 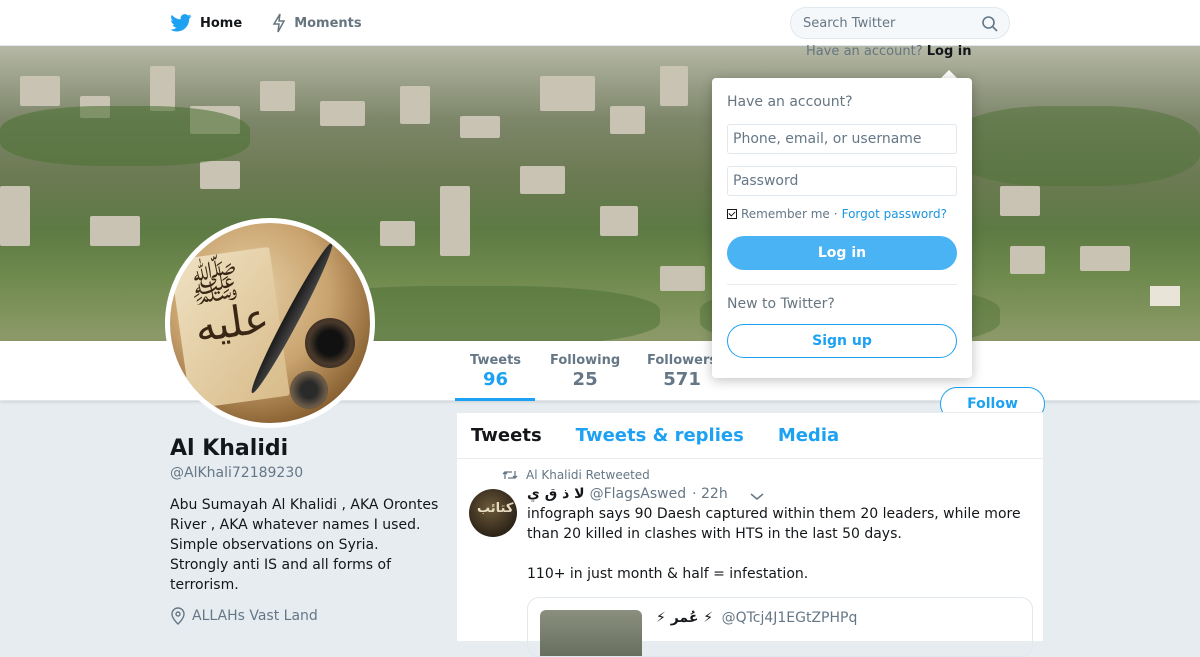 I want to click on tweet-text-line-2: 110+ in just month & half = infestation., so click(x=668, y=574).